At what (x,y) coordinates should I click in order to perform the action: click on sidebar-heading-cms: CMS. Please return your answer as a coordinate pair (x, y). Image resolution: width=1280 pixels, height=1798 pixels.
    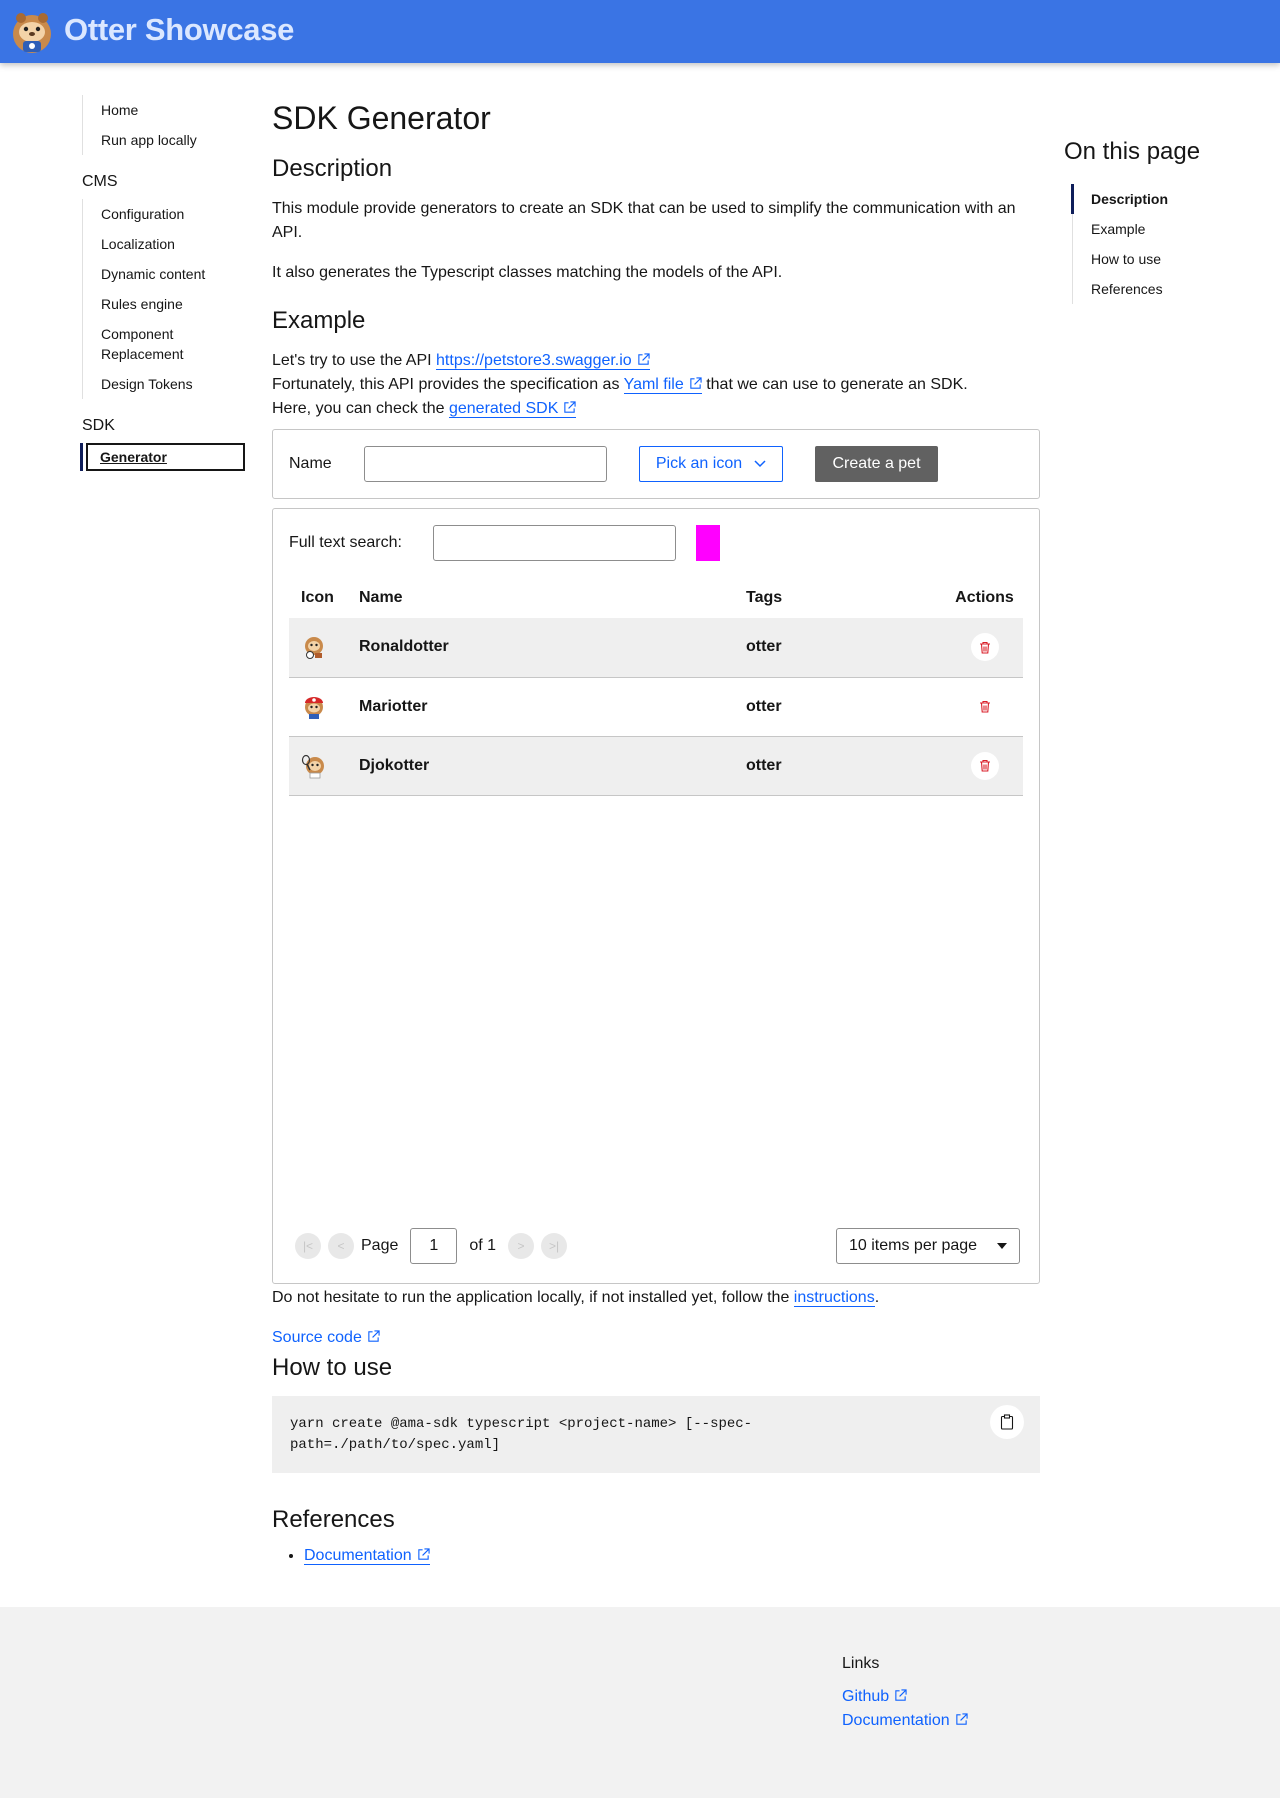
    Looking at the image, I should click on (100, 181).